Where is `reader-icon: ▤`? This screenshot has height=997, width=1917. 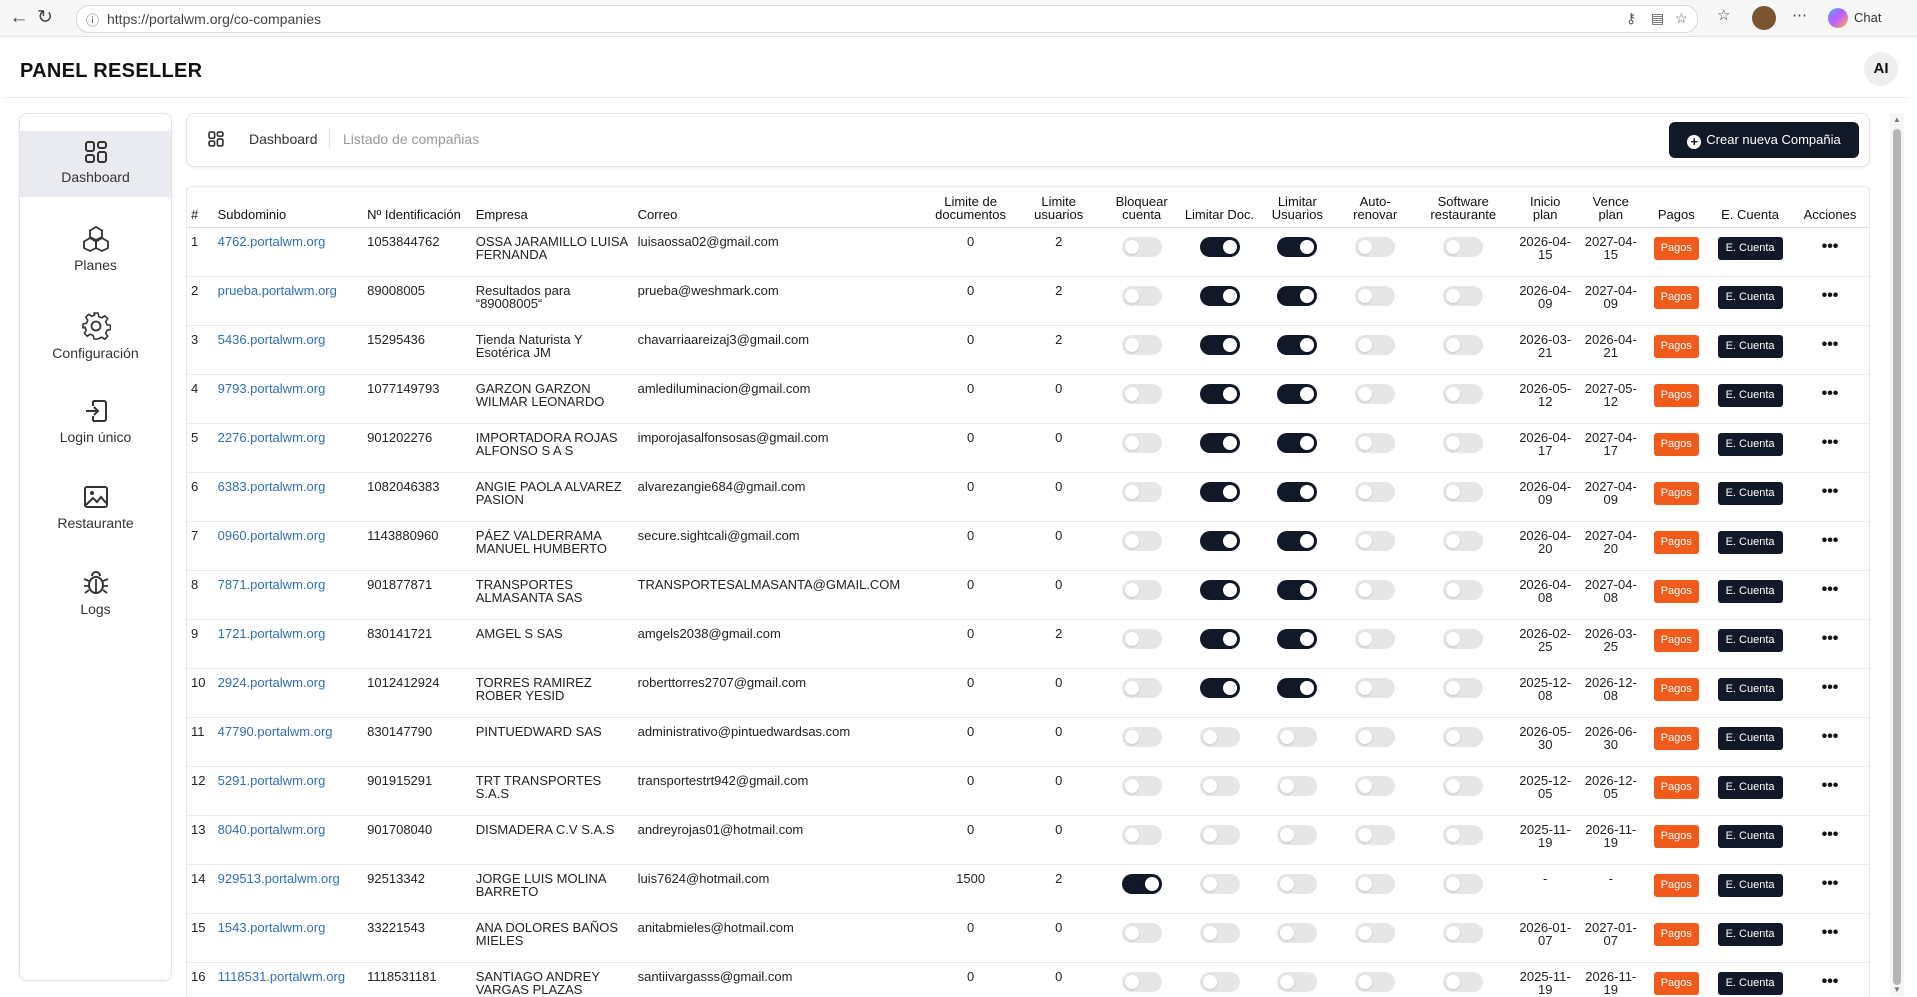
reader-icon: ▤ is located at coordinates (1657, 18).